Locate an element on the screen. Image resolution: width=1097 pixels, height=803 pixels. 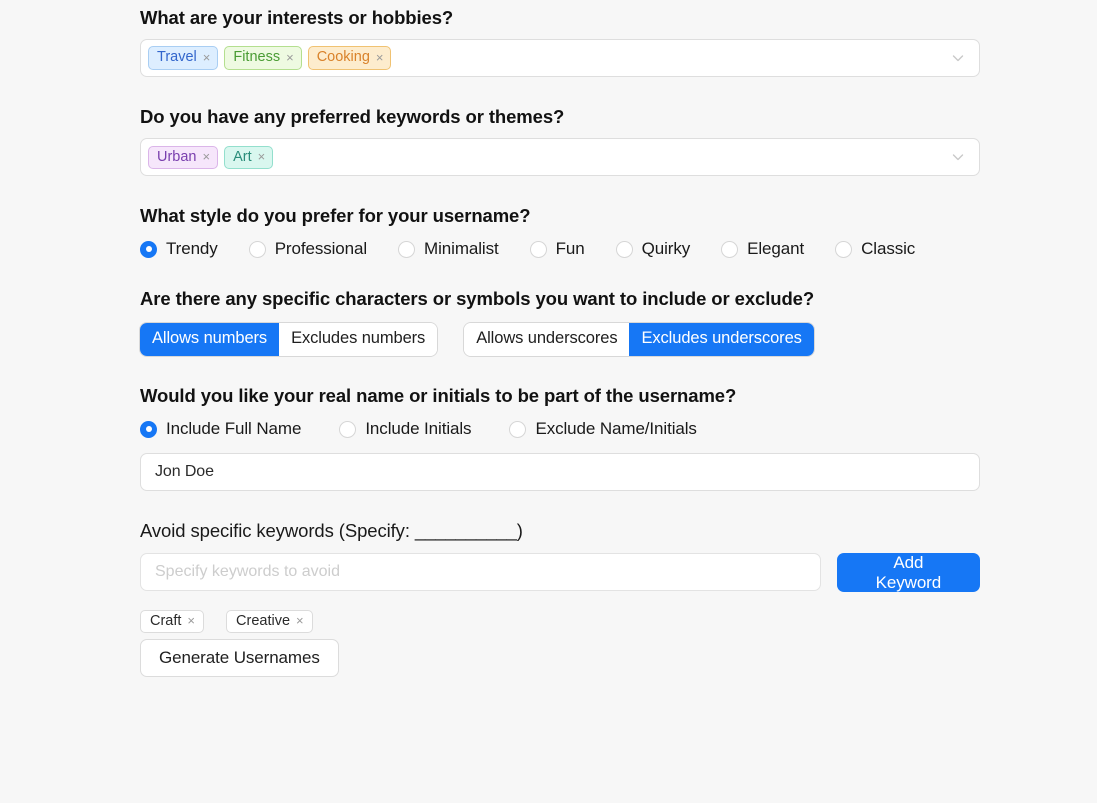
radio-label: Elegant is located at coordinates (776, 249).